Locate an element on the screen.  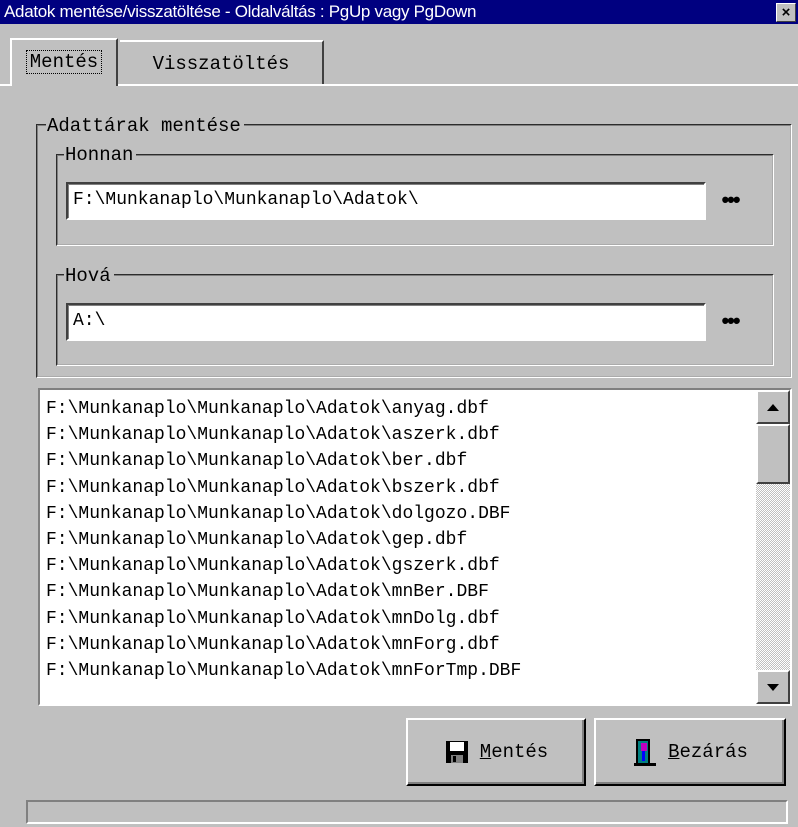
tab-strip-edge is located at coordinates (5, 85).